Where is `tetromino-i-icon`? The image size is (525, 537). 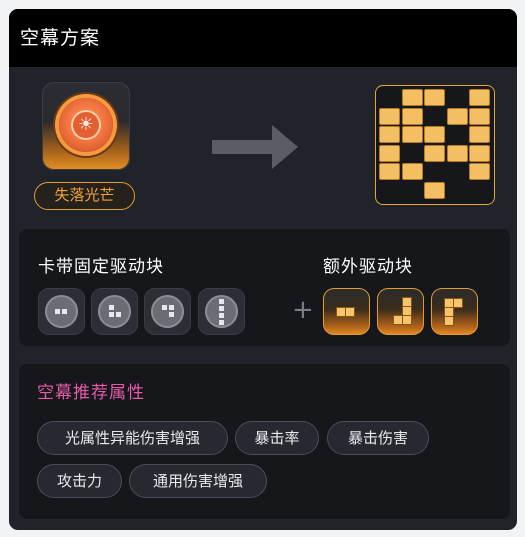 tetromino-i-icon is located at coordinates (221, 311).